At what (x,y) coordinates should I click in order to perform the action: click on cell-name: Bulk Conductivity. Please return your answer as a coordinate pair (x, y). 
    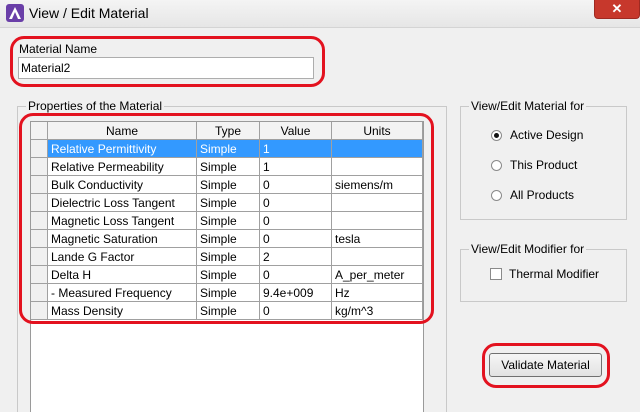
    Looking at the image, I should click on (122, 185).